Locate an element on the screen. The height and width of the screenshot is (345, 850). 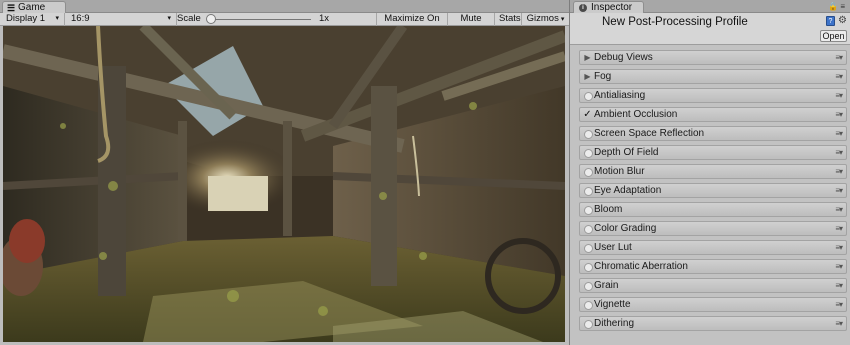
effect-grain: Grain ≡▾ is located at coordinates (713, 285).